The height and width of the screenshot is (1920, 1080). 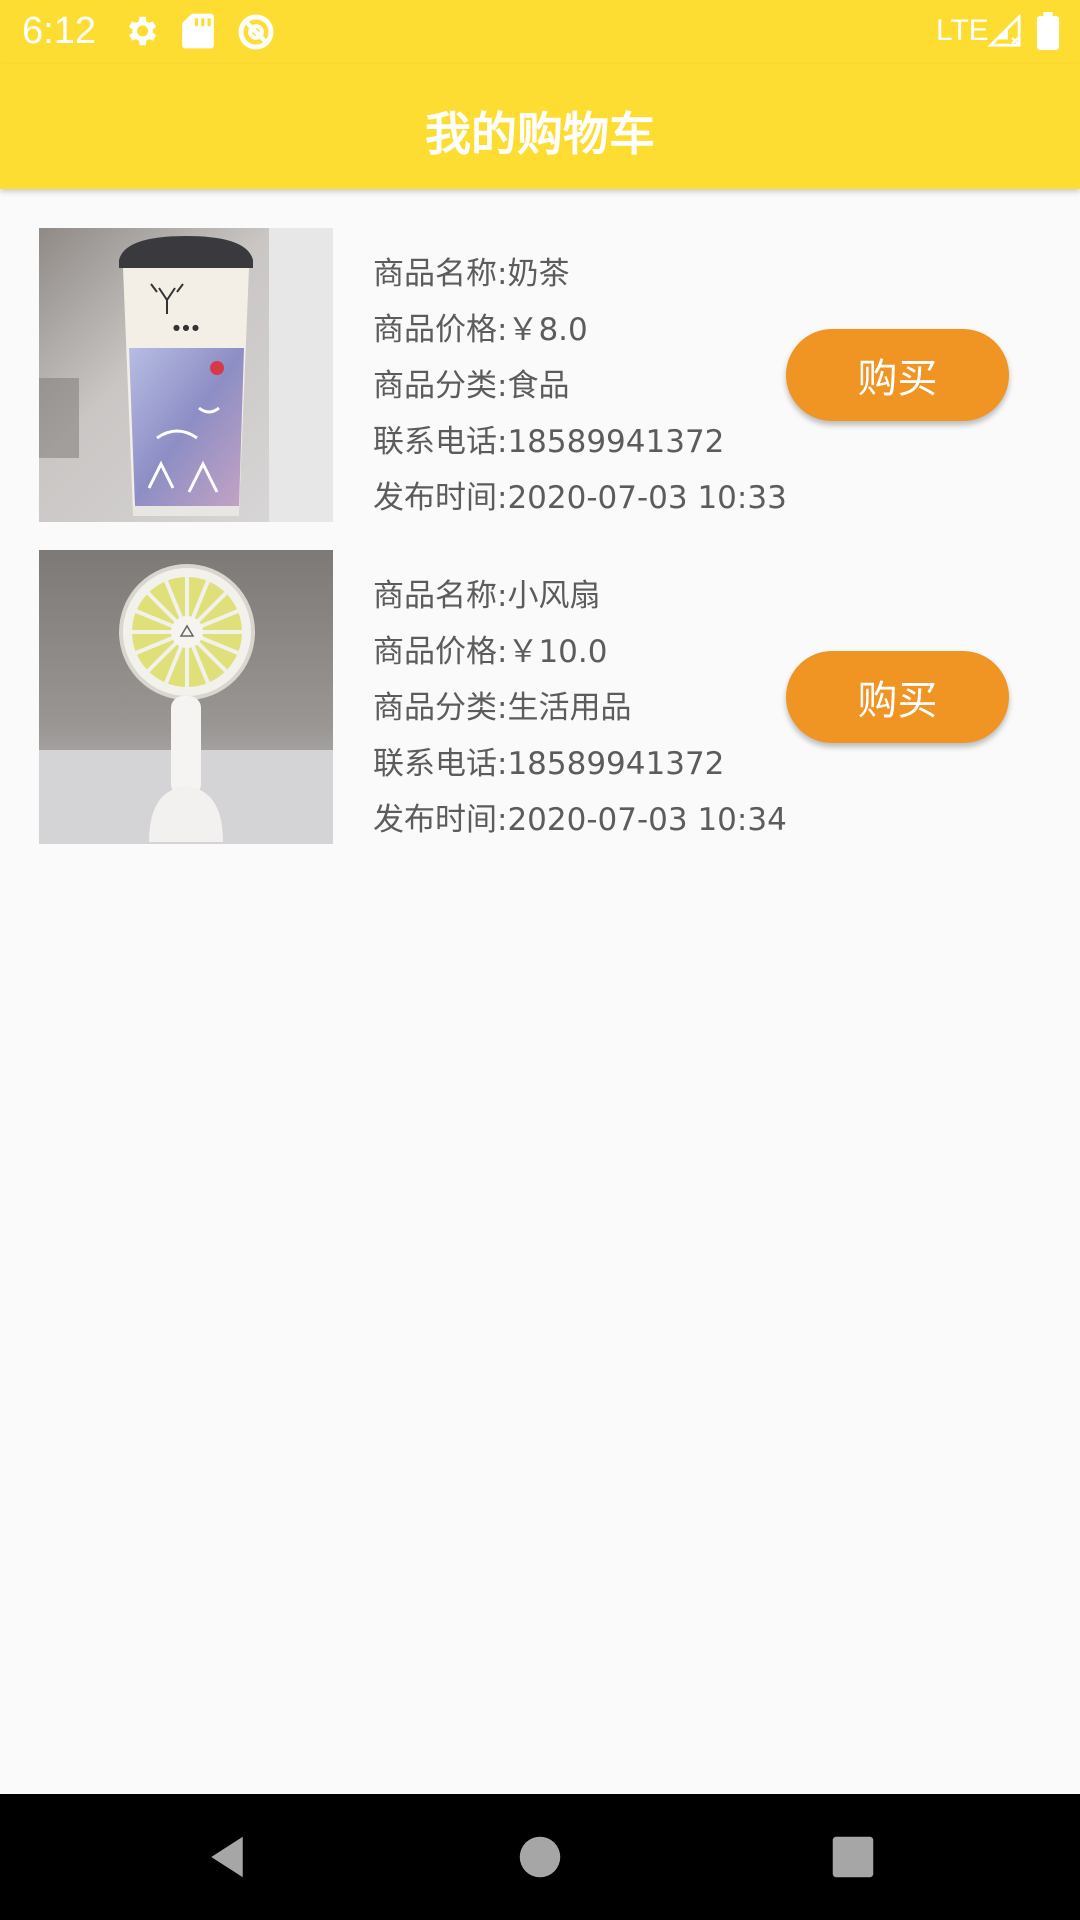 What do you see at coordinates (580, 498) in the screenshot?
I see `publish-time: 发布时间:2020-07-03 10:33` at bounding box center [580, 498].